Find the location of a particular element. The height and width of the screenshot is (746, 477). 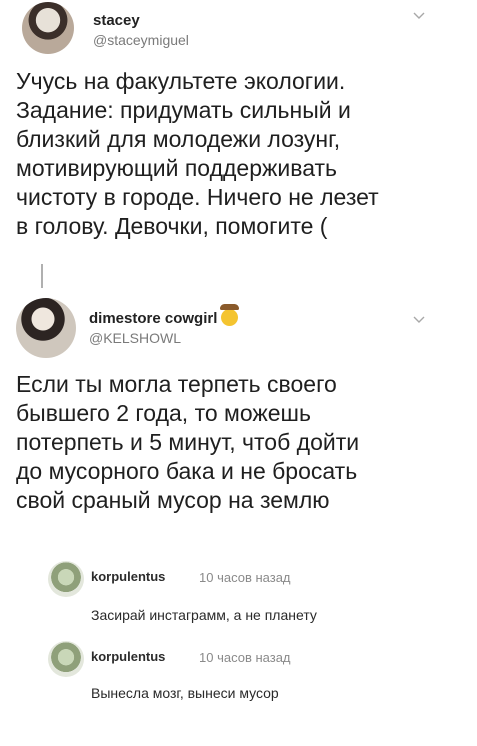

author-name: dimestore cowgirl is located at coordinates (164, 315).